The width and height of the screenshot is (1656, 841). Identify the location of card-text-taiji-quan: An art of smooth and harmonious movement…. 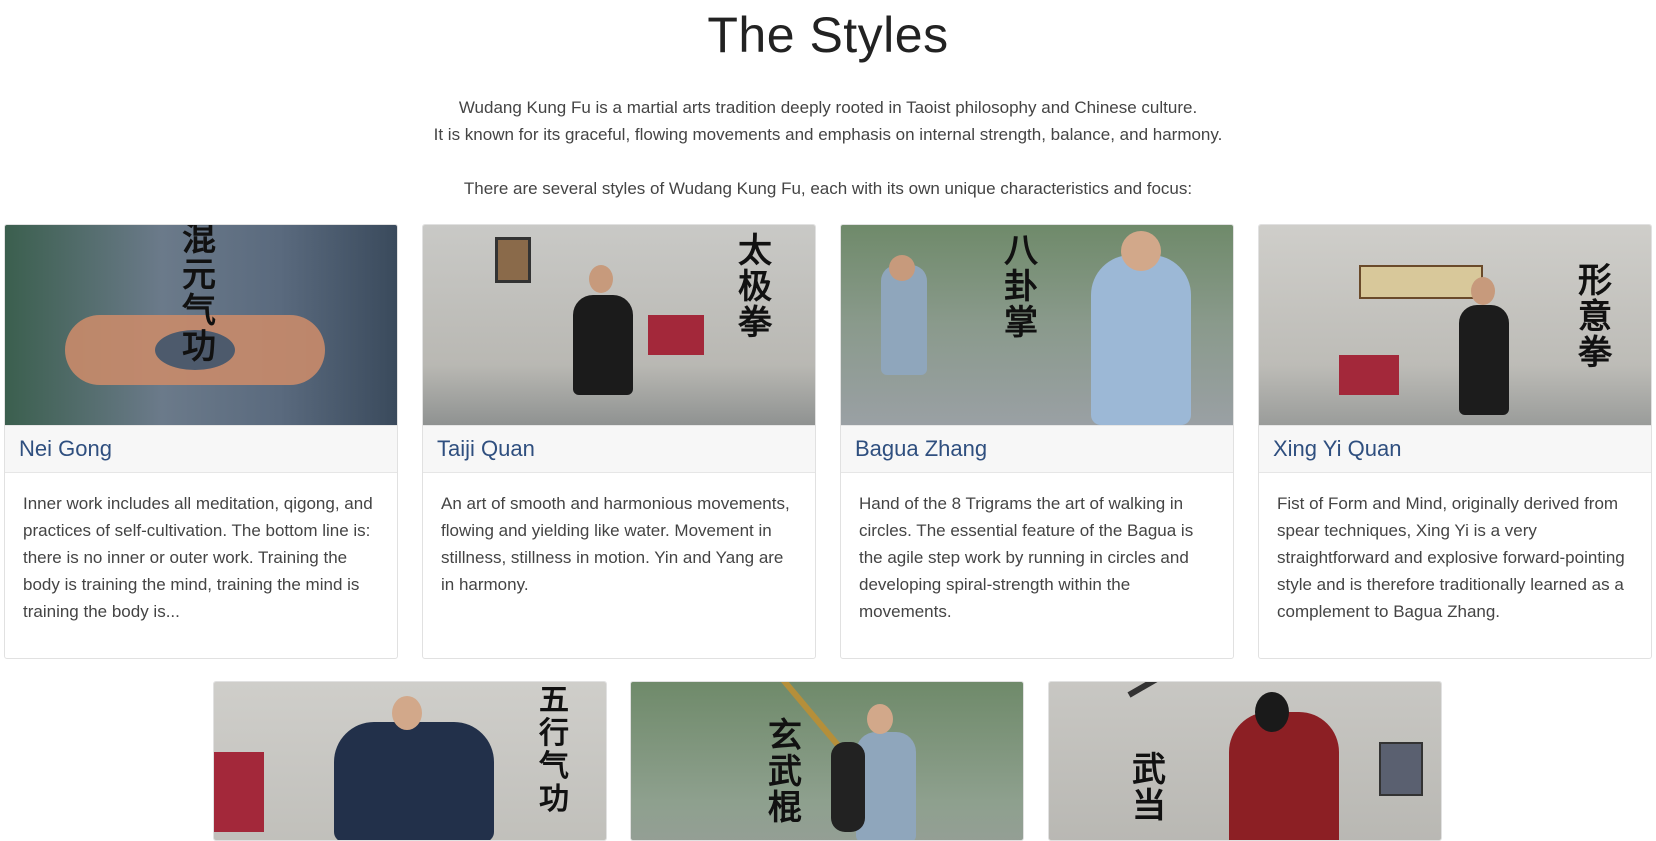
(615, 544).